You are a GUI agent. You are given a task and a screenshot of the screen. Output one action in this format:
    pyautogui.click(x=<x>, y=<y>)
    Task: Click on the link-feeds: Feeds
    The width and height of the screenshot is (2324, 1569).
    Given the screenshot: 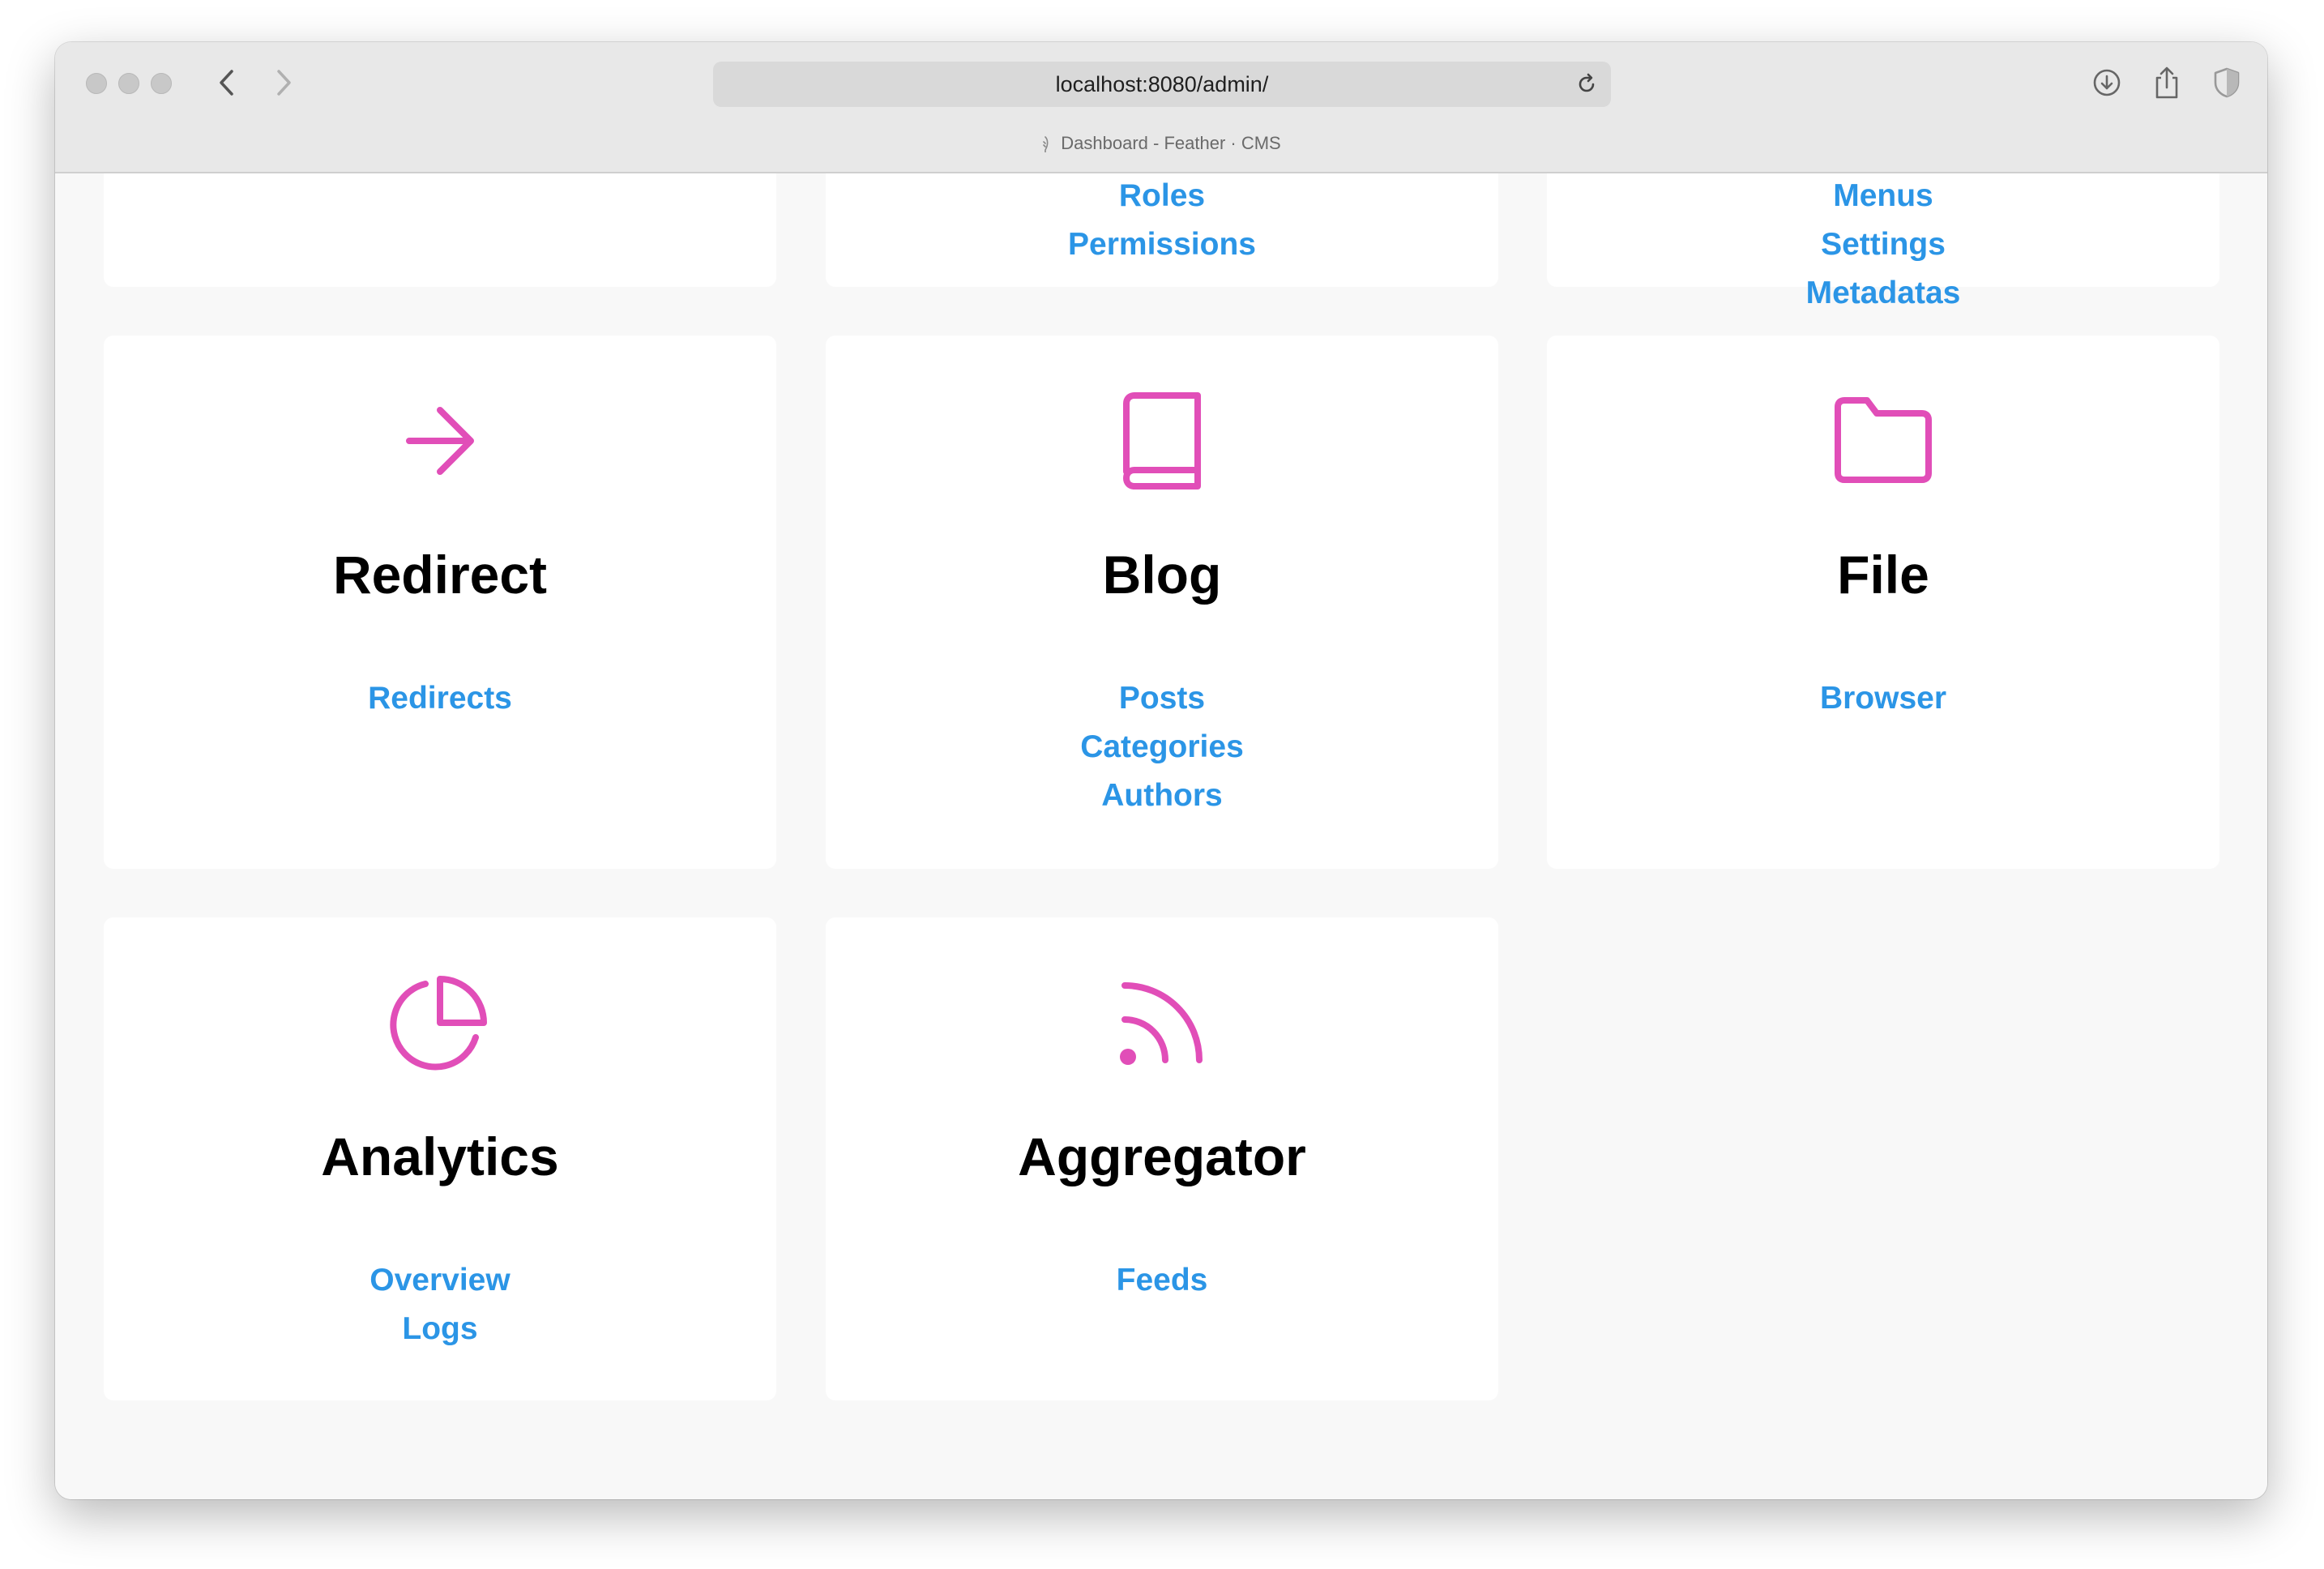 What is the action you would take?
    pyautogui.click(x=1162, y=1280)
    